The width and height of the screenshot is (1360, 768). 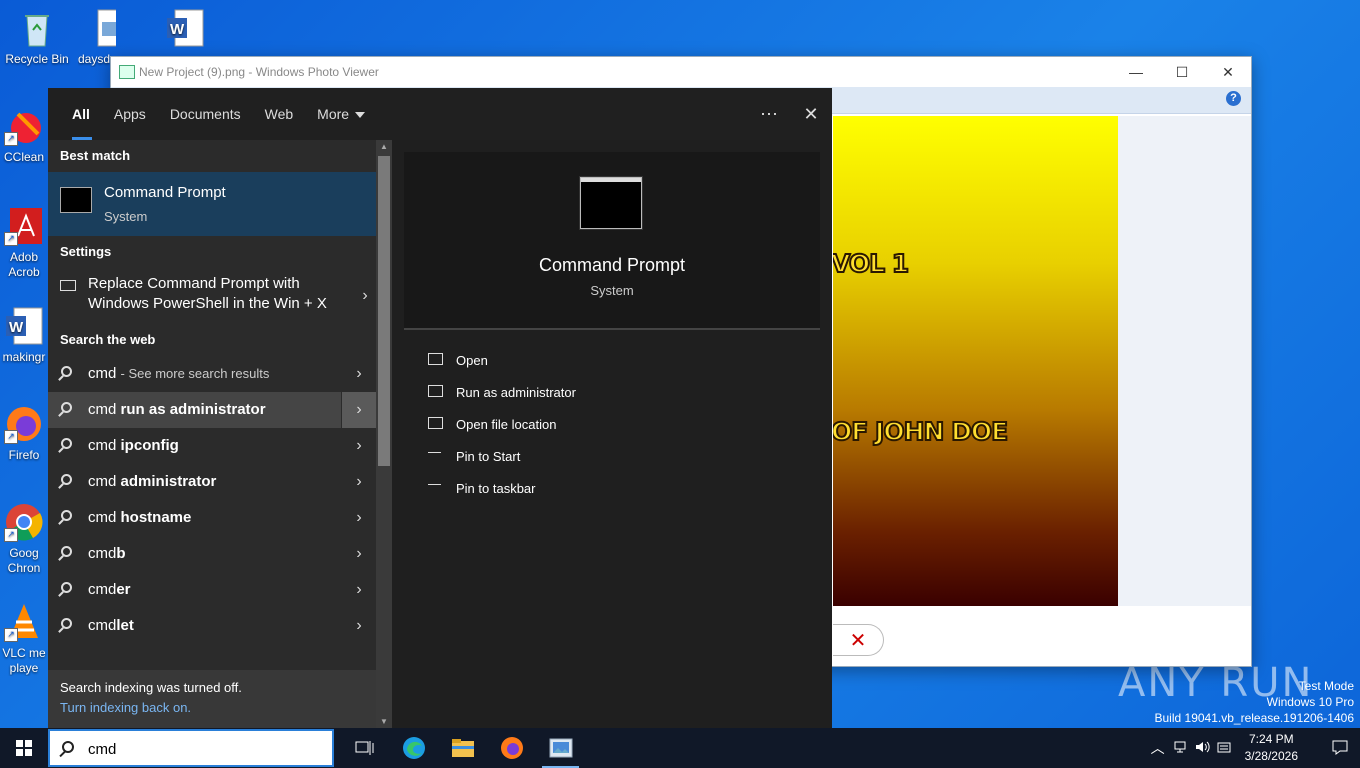 What do you see at coordinates (612, 456) in the screenshot?
I see `action-pin-to-start: Pin to Start` at bounding box center [612, 456].